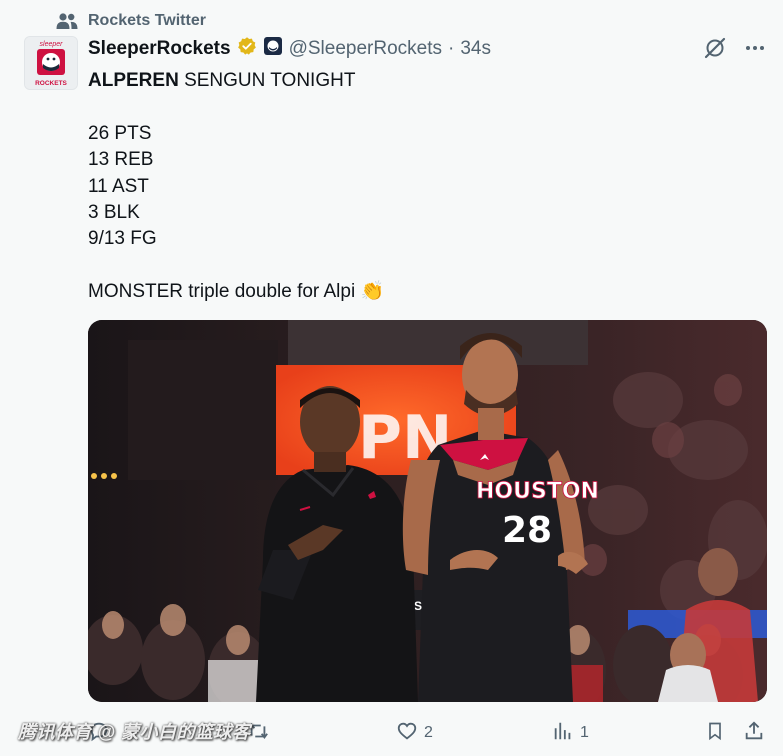 The image size is (783, 756). Describe the element at coordinates (563, 733) in the screenshot. I see `views-icon` at that location.